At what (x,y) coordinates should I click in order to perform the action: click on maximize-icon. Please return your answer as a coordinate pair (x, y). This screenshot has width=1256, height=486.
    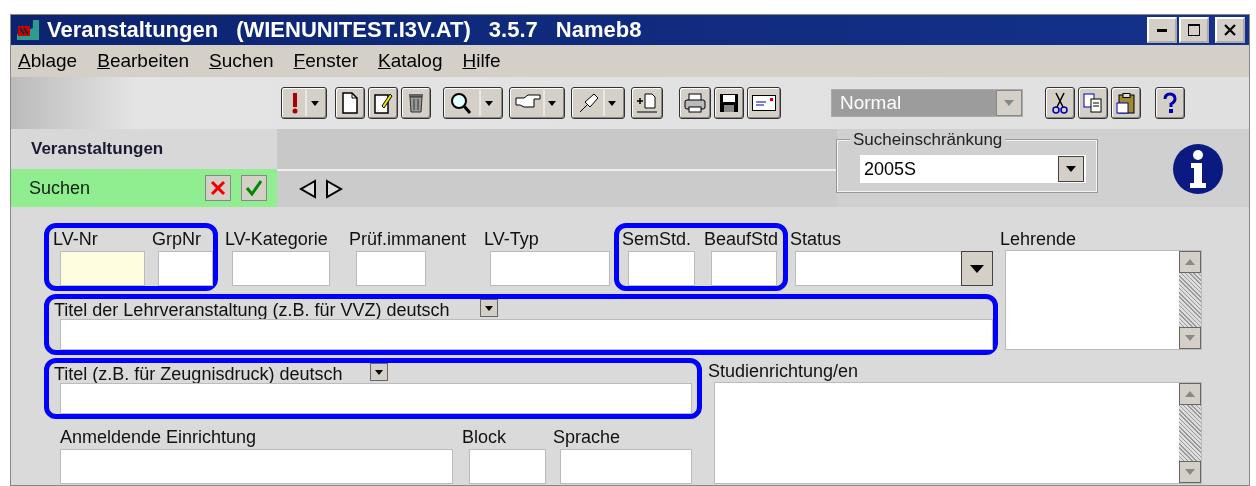
    Looking at the image, I should click on (1194, 30).